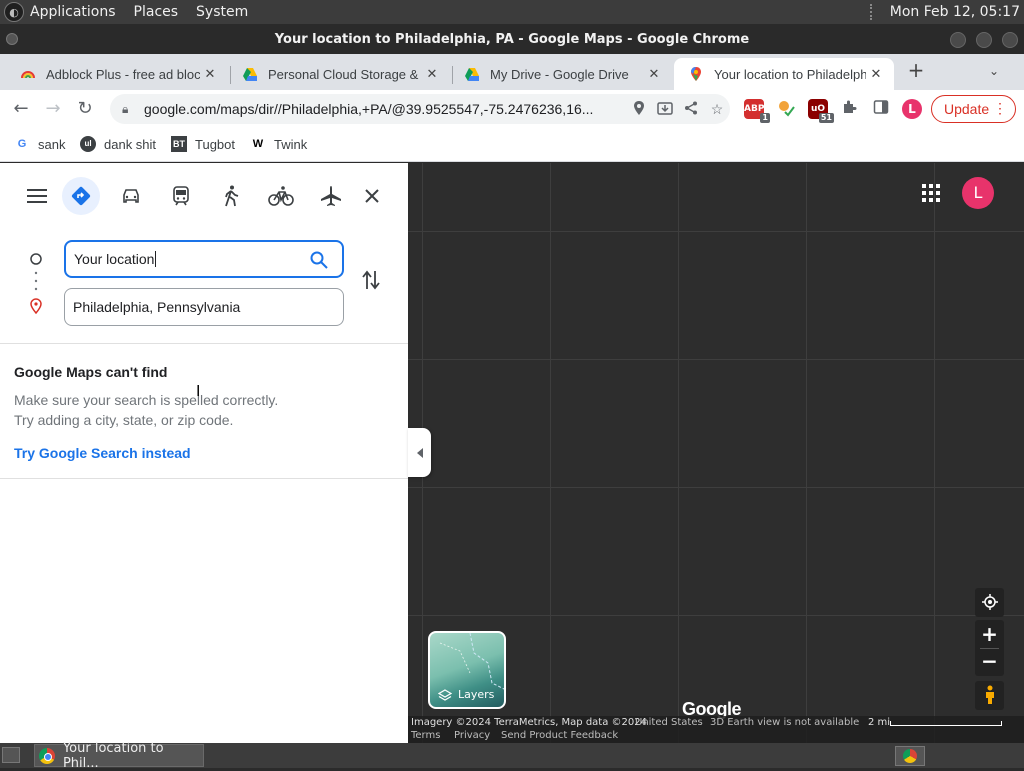  I want to click on update-button: Update ⋮, so click(973, 109).